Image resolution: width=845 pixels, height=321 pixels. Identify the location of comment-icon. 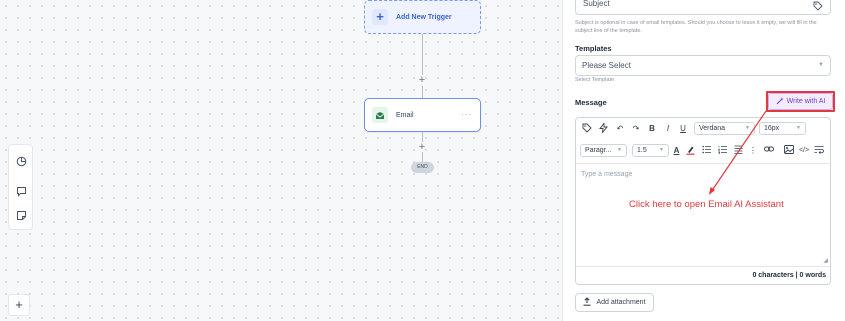
(21, 190).